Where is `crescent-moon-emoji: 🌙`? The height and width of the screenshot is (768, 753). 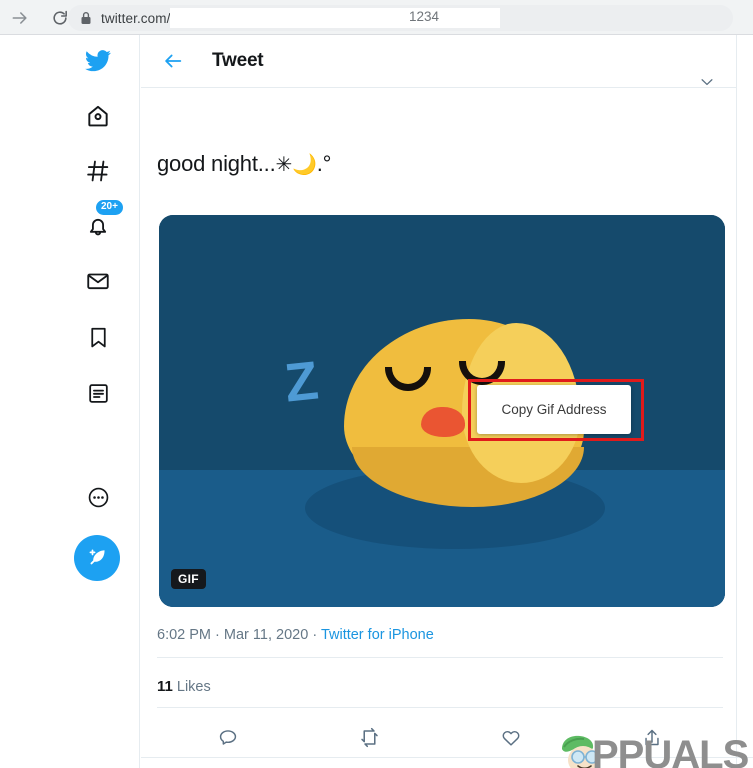 crescent-moon-emoji: 🌙 is located at coordinates (304, 165).